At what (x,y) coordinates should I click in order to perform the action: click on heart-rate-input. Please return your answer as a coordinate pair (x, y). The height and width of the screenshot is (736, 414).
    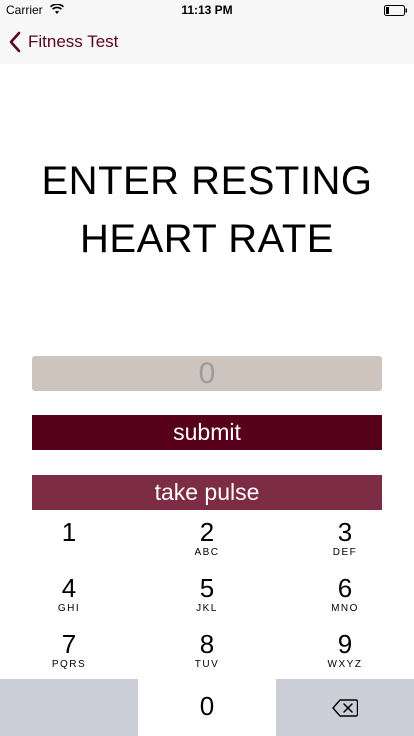
    Looking at the image, I should click on (207, 373).